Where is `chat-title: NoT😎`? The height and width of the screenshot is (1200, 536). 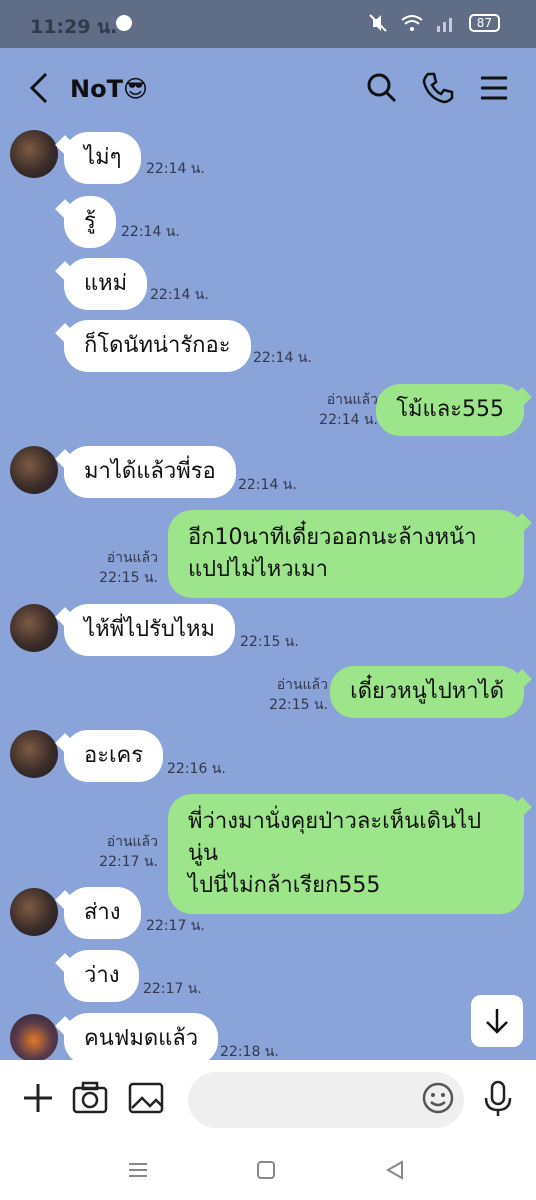 chat-title: NoT😎 is located at coordinates (109, 89).